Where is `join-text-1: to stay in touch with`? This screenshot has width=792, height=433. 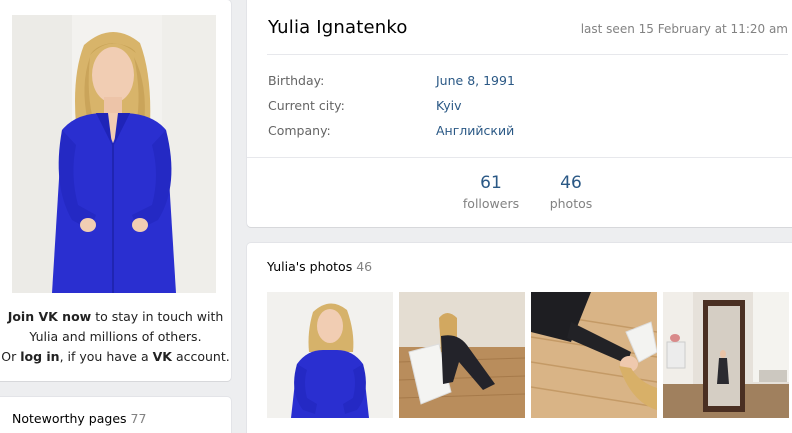 join-text-1: to stay in touch with is located at coordinates (157, 316).